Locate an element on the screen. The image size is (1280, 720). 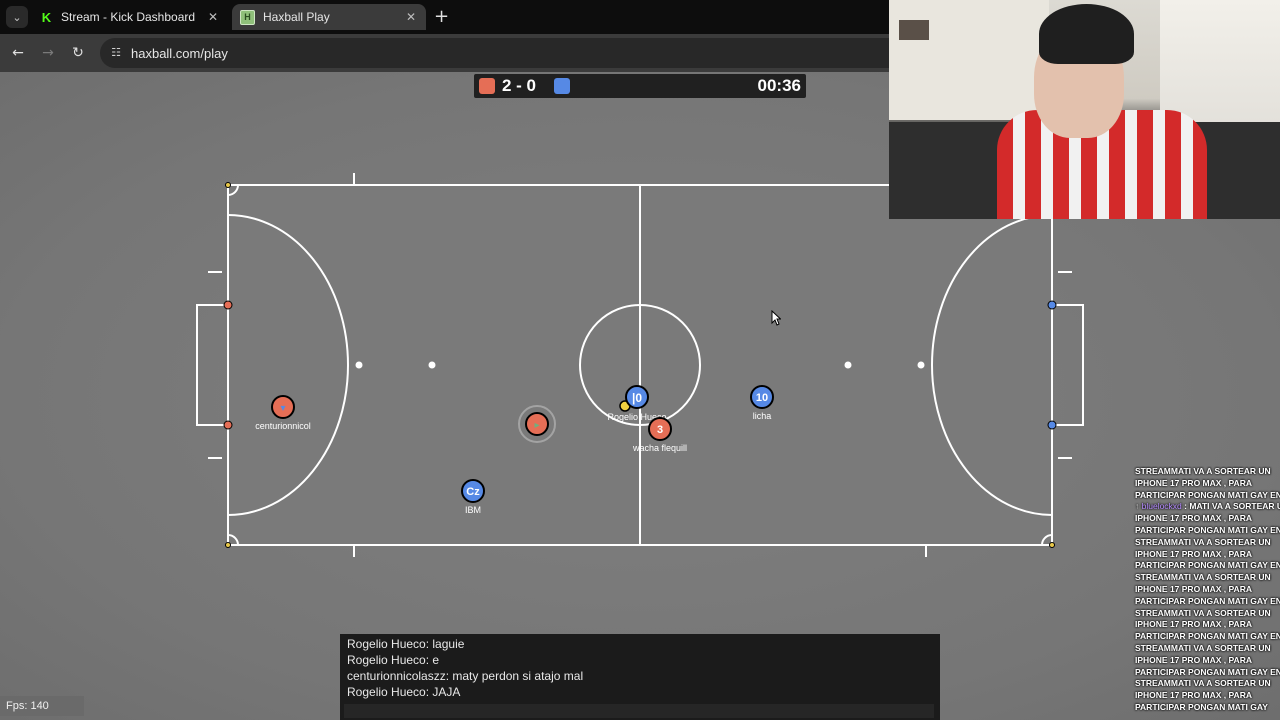
chat-message: Rogelio Hueco: JAJA is located at coordinates (404, 692).